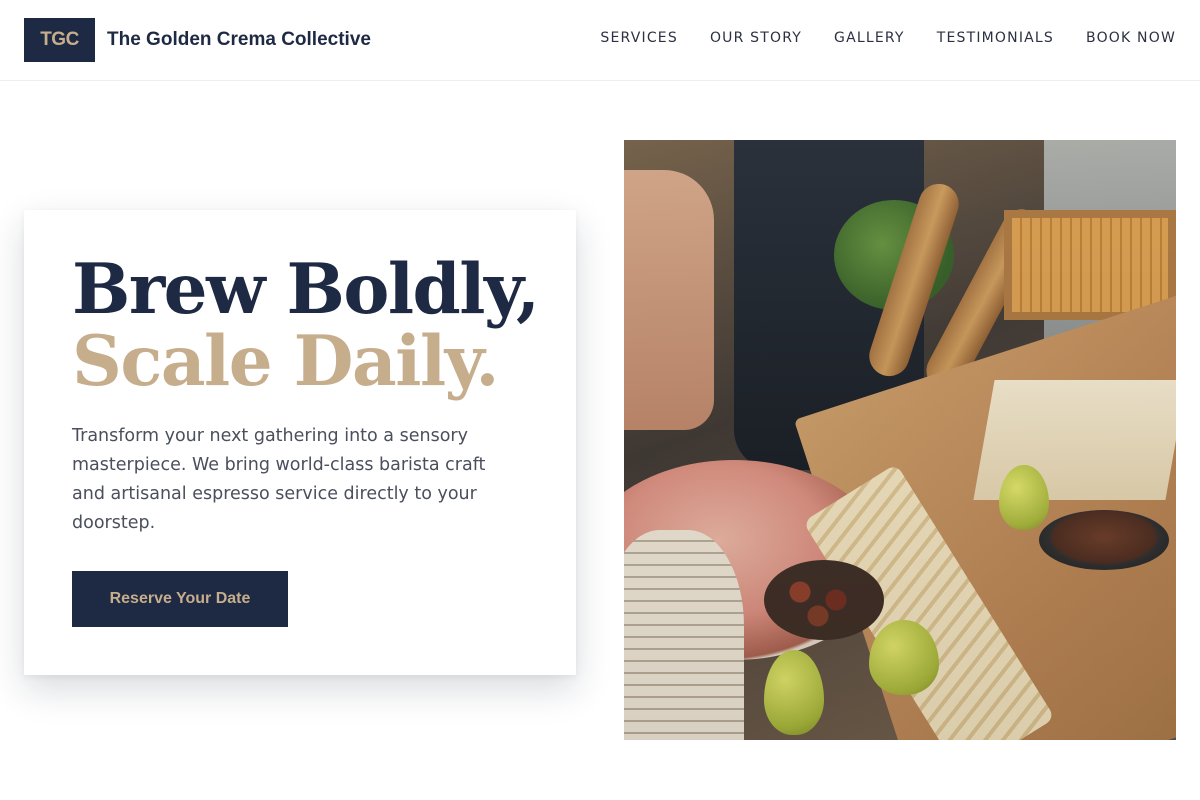  What do you see at coordinates (239, 40) in the screenshot?
I see `brand-name: The Golden Crema Collective` at bounding box center [239, 40].